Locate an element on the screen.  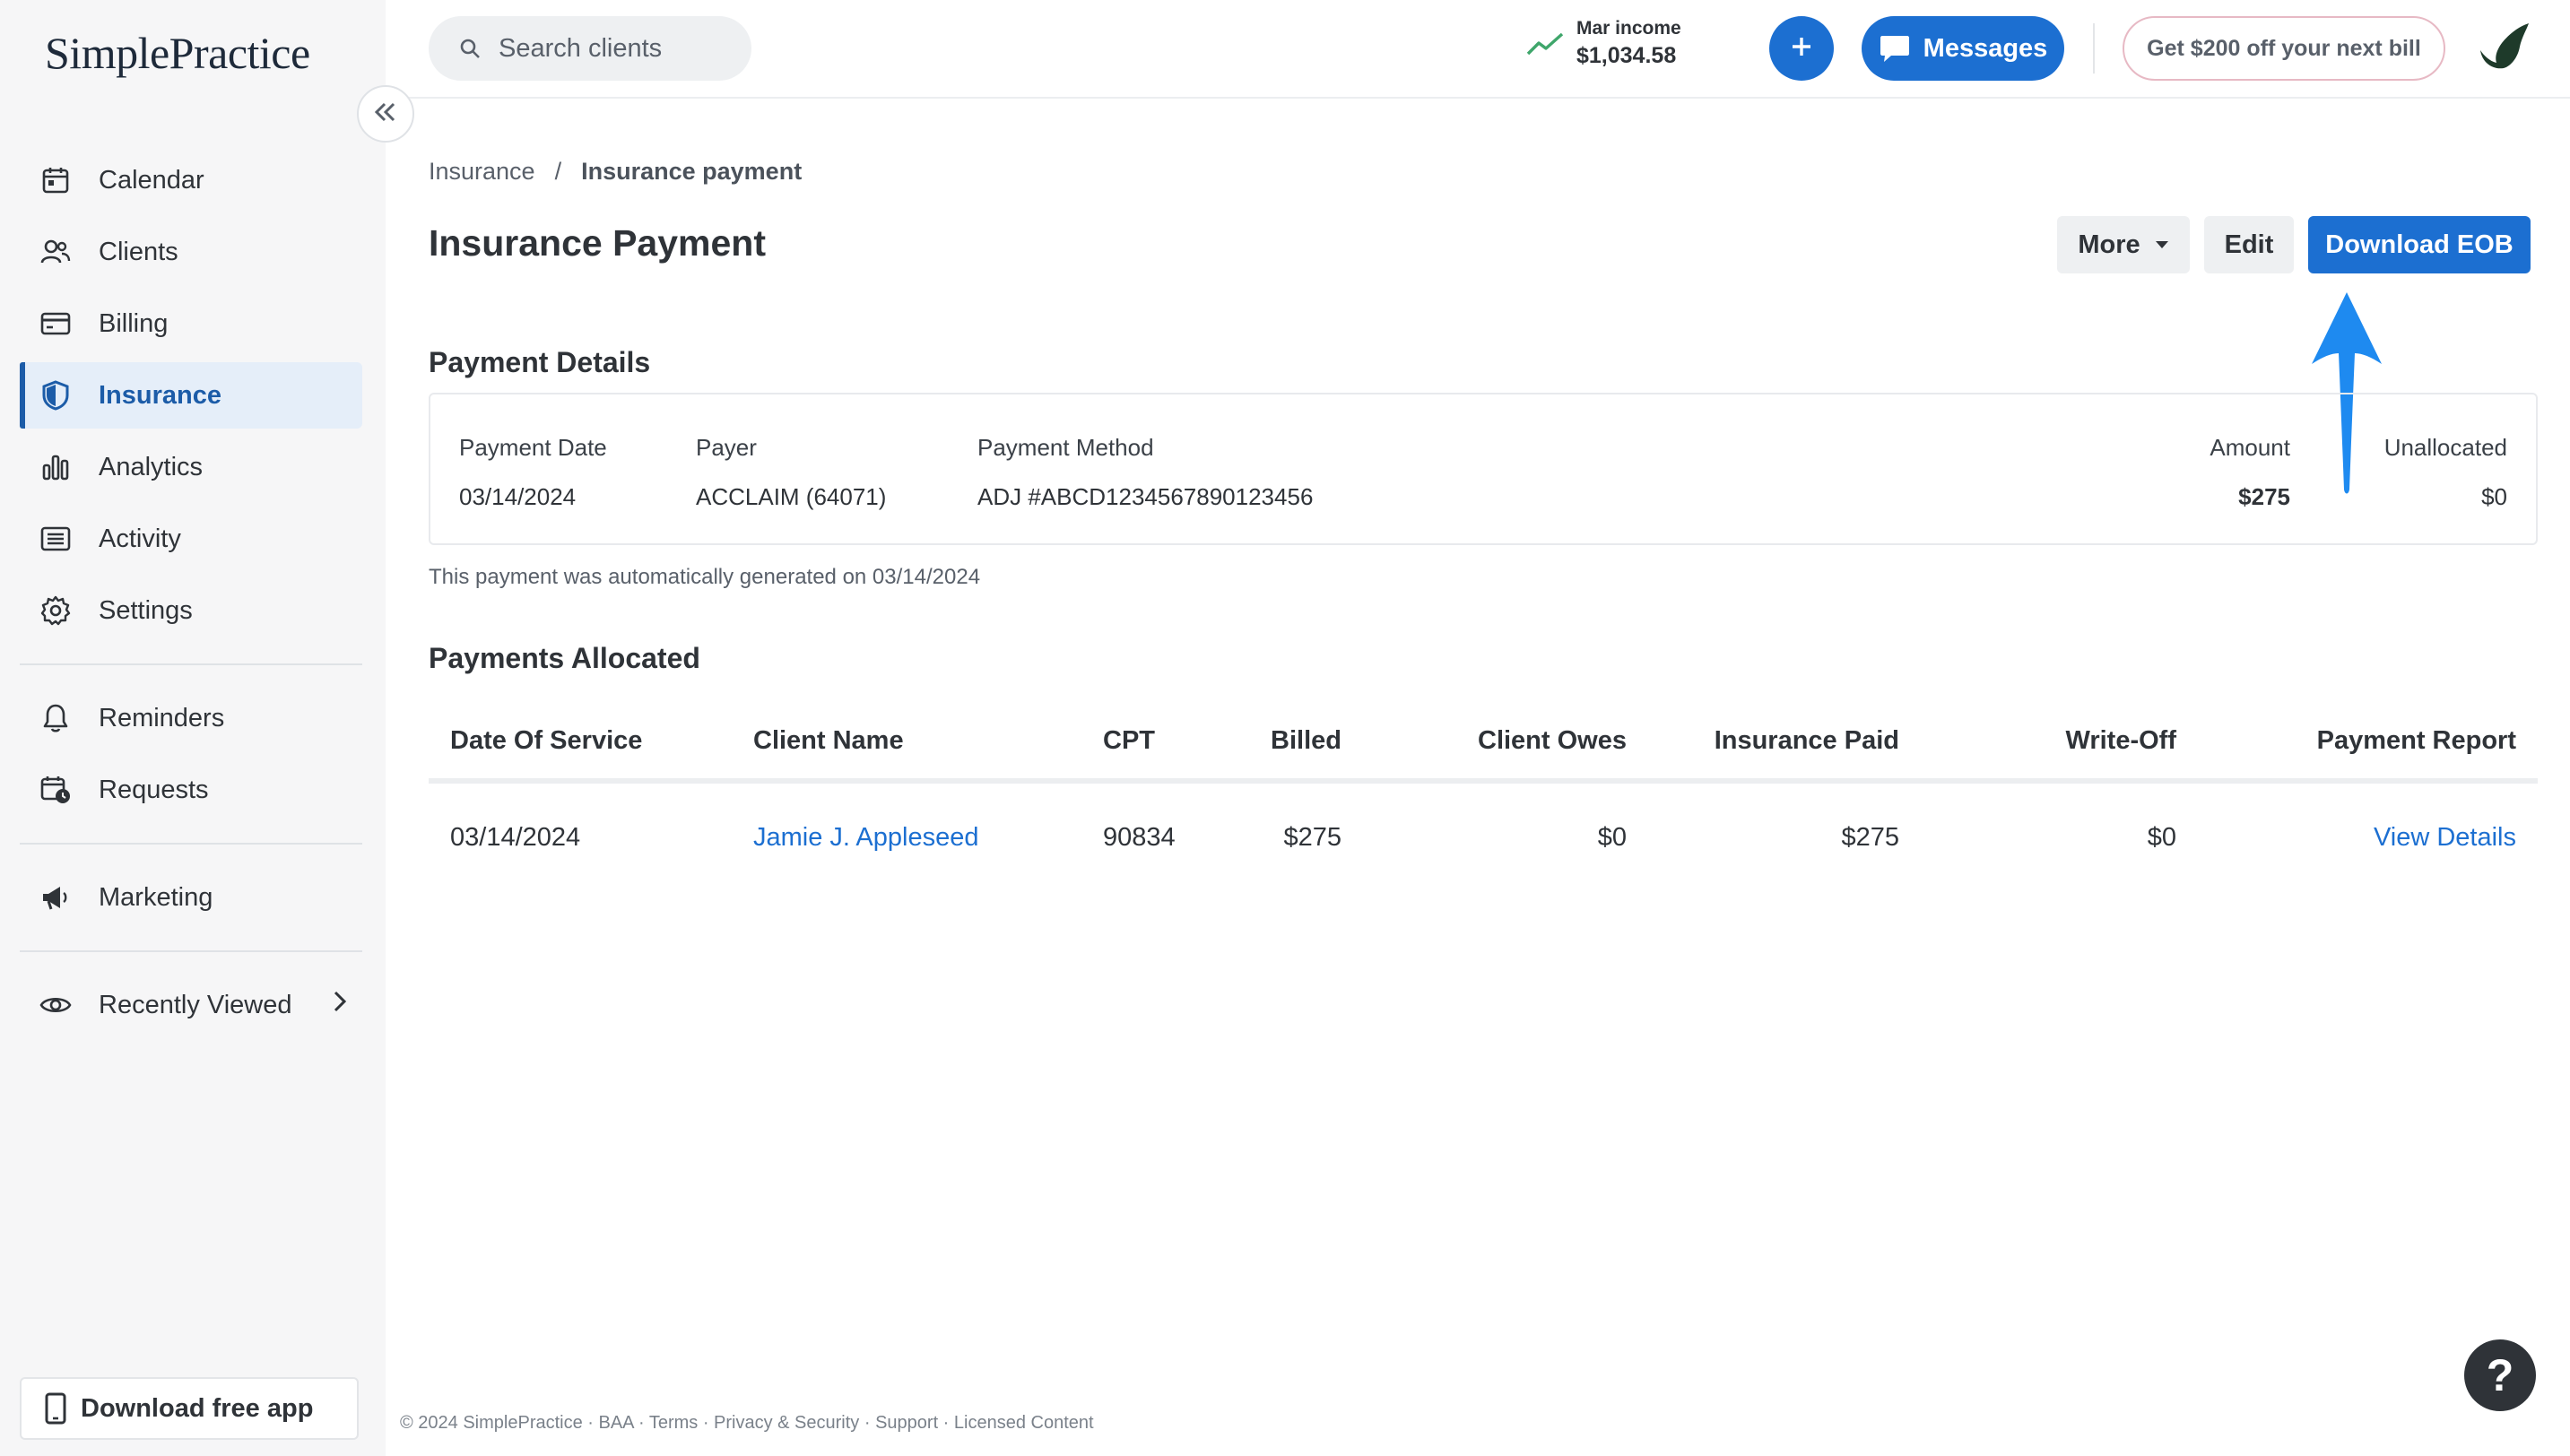
field-label: Amount is located at coordinates (2250, 448).